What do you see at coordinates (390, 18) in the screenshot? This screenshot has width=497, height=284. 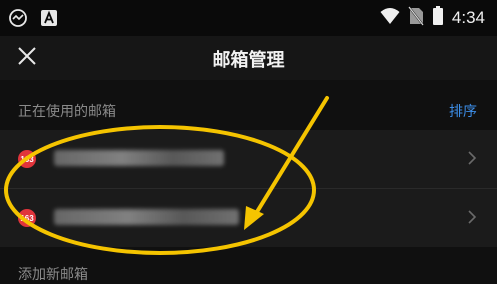 I see `wifi-icon` at bounding box center [390, 18].